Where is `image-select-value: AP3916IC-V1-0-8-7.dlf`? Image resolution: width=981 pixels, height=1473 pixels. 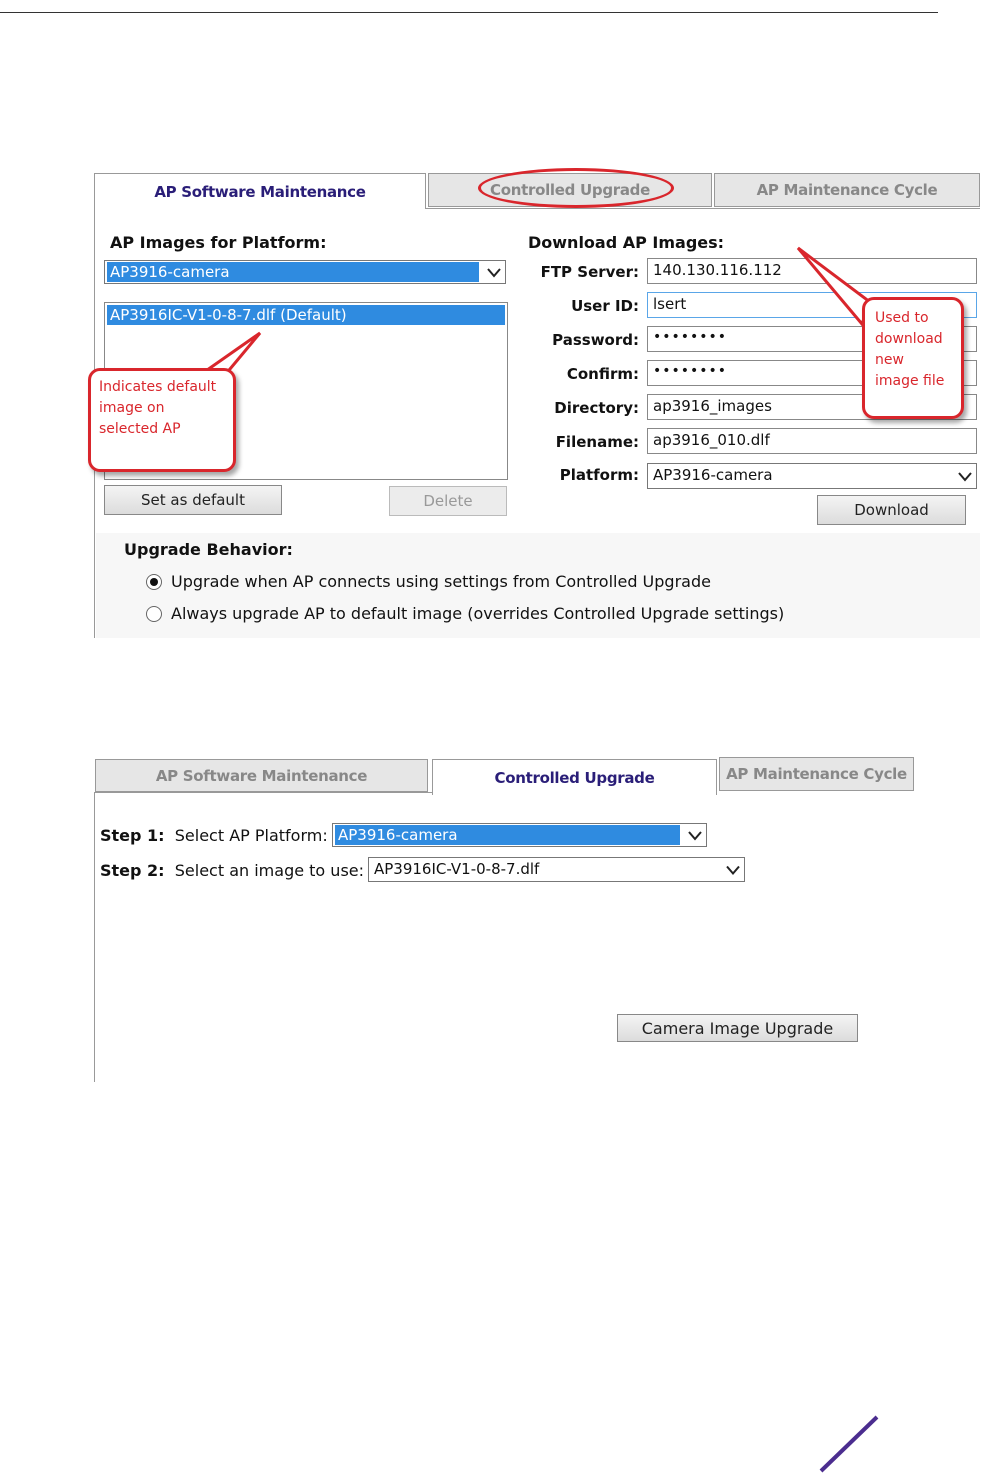 image-select-value: AP3916IC-V1-0-8-7.dlf is located at coordinates (457, 869).